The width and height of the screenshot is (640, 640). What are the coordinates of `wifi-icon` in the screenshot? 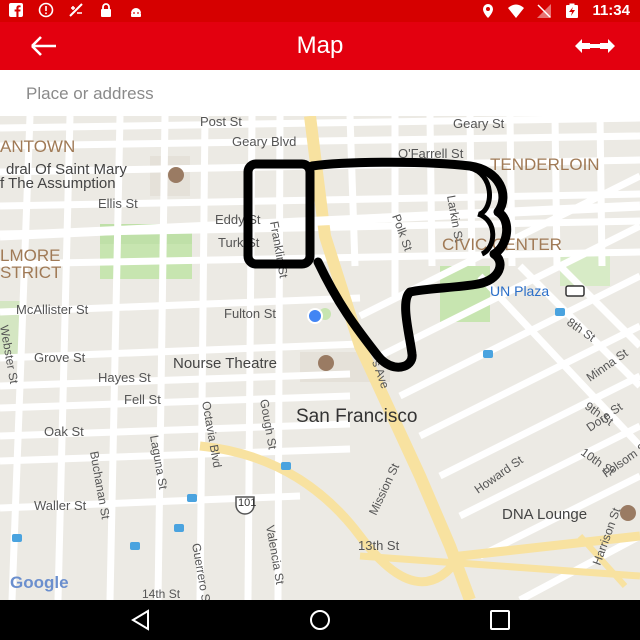 It's located at (516, 11).